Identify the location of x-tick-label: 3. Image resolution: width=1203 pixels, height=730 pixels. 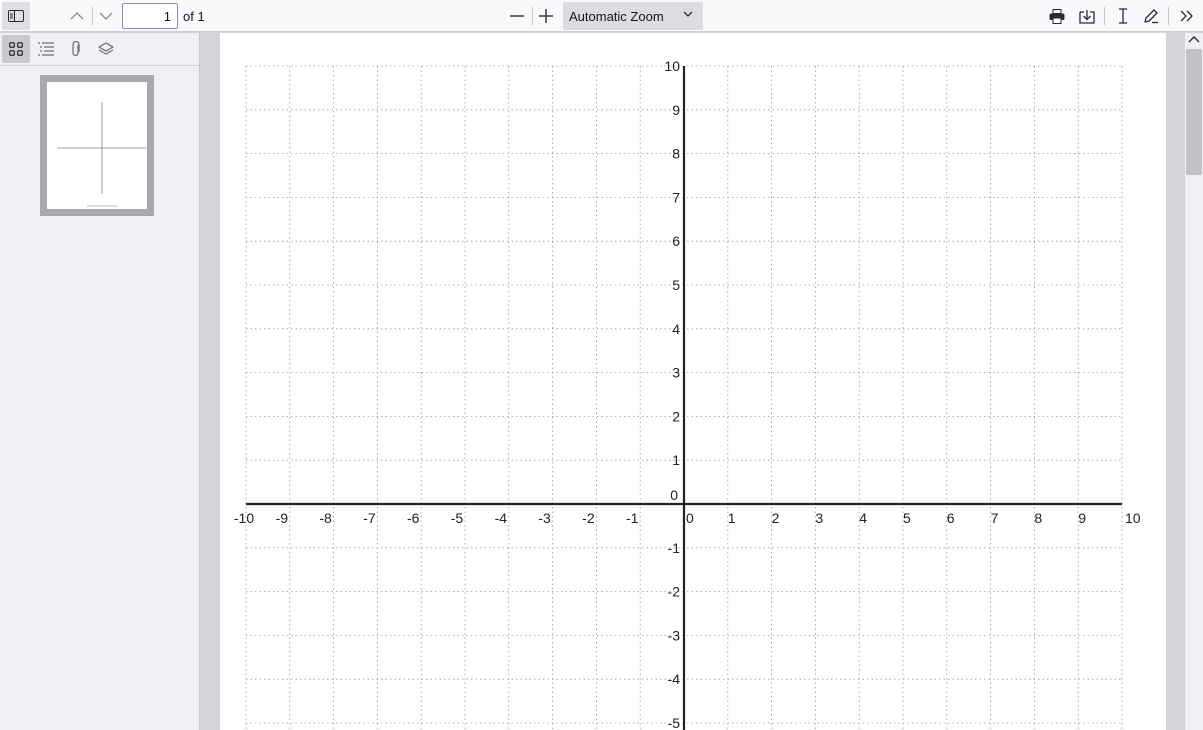
(819, 518).